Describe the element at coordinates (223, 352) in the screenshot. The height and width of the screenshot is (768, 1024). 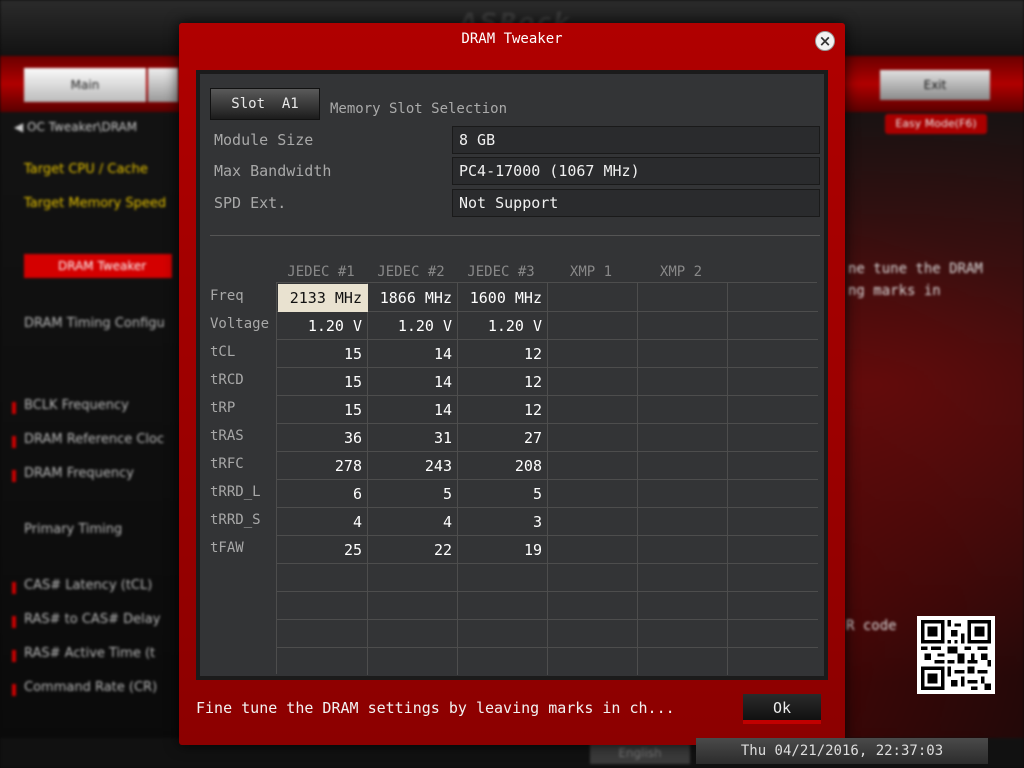
I see `row-label: tCL` at that location.